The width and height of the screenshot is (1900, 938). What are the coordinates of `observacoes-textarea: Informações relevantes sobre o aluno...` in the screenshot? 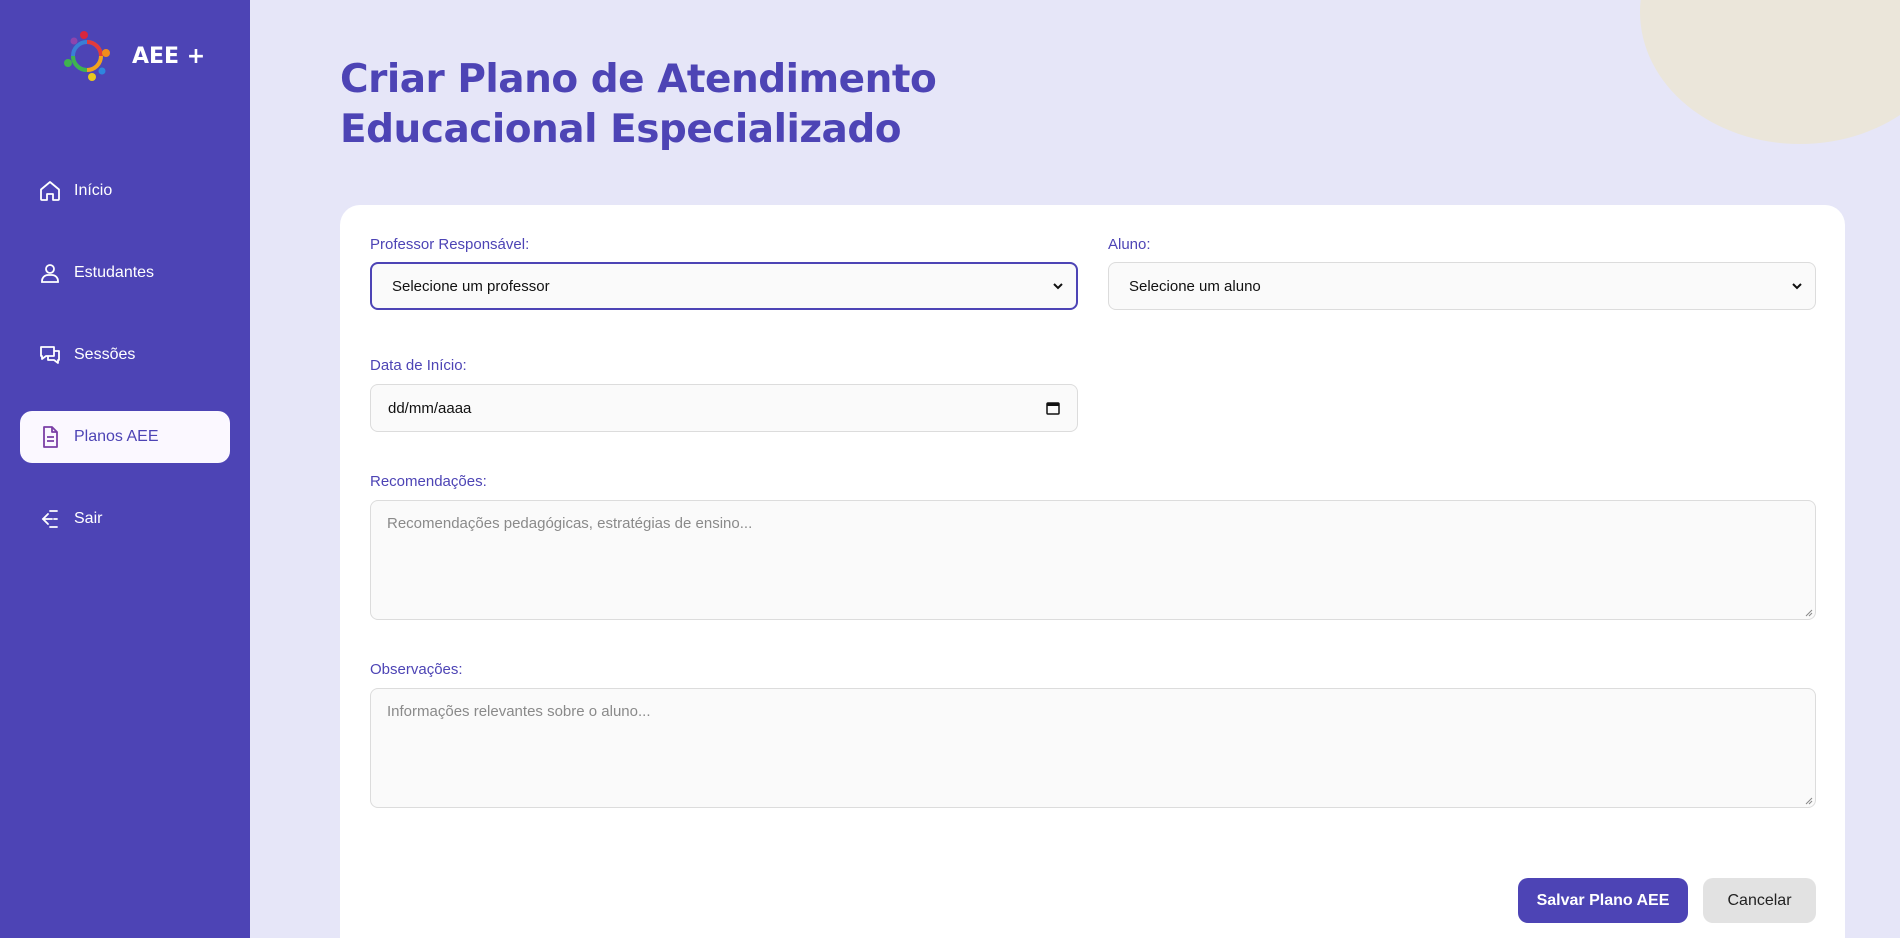 It's located at (1093, 748).